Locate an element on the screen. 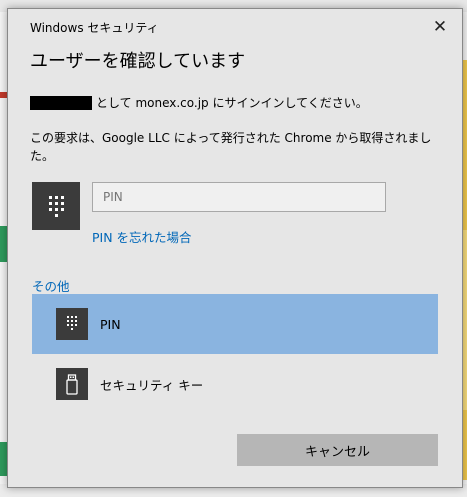 This screenshot has width=467, height=497. redacted-account is located at coordinates (61, 102).